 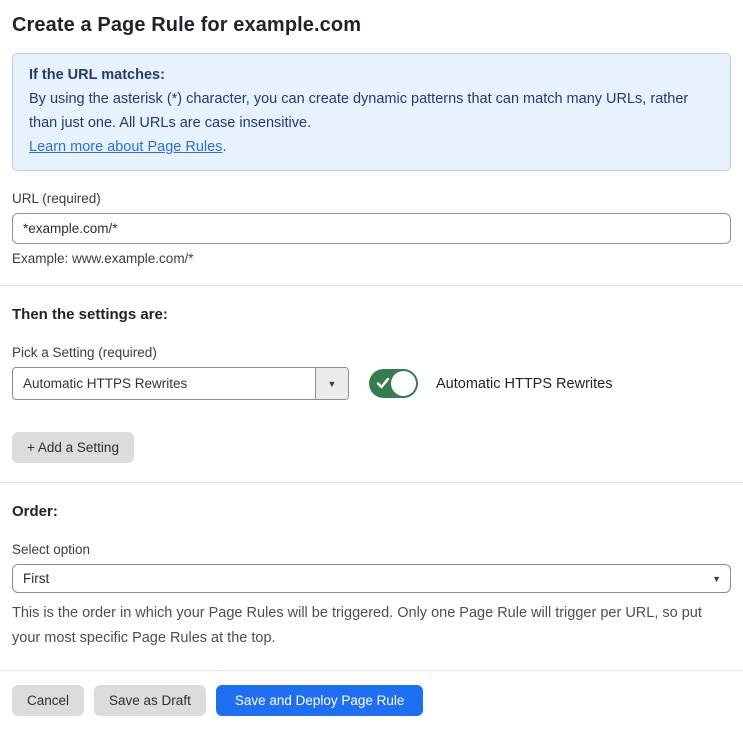 I want to click on pick-setting-label: Pick a Setting (required), so click(x=84, y=352).